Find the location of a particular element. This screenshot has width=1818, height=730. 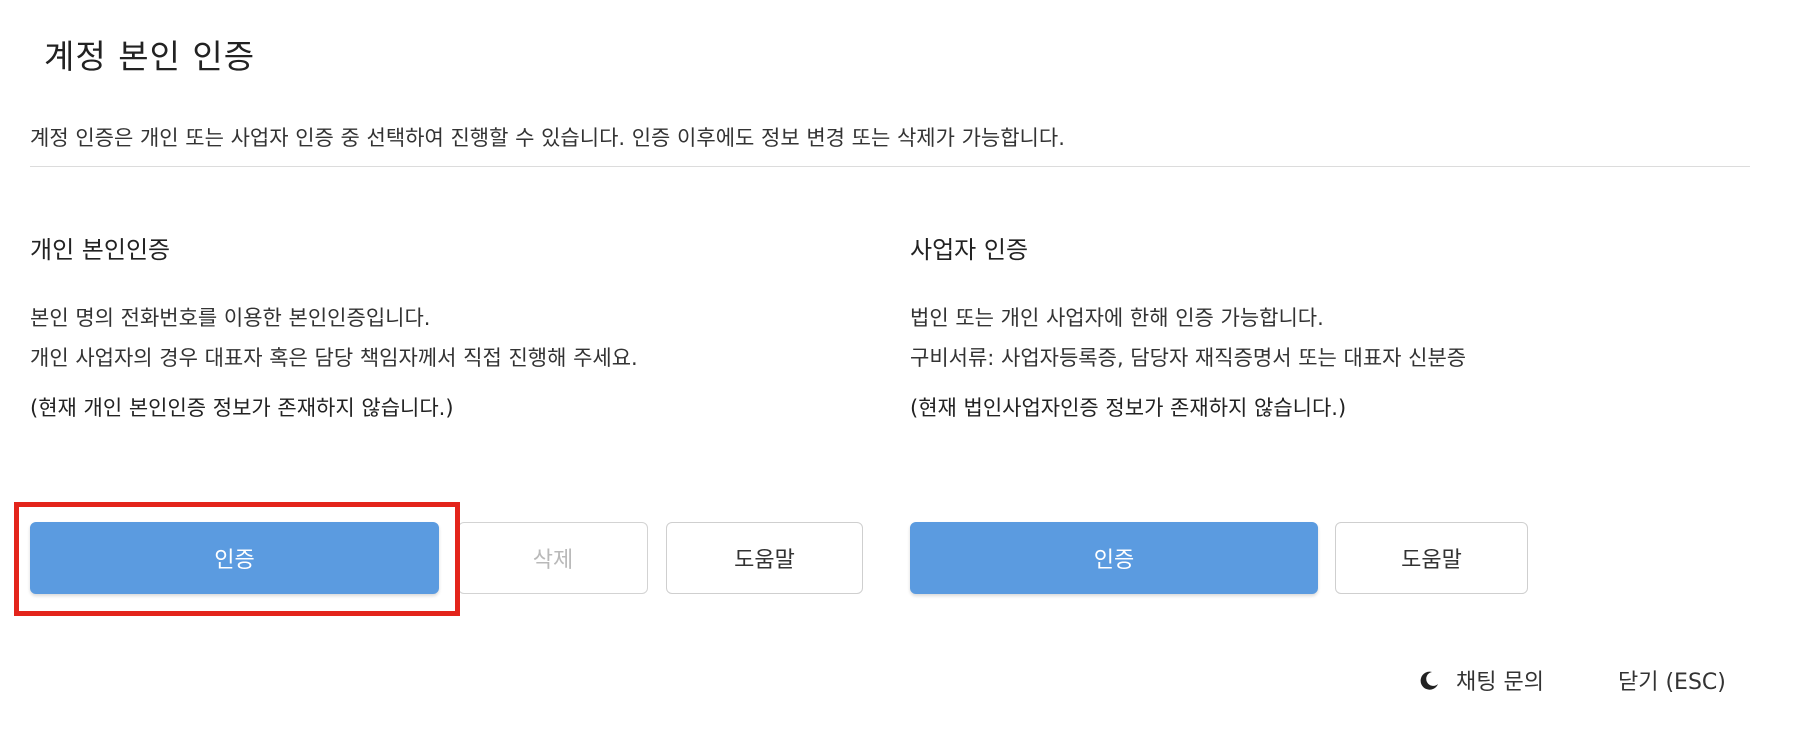

business-desc-line1: 법인 또는 개인 사업자에 한해 인증 가능합니다. is located at coordinates (1117, 318).